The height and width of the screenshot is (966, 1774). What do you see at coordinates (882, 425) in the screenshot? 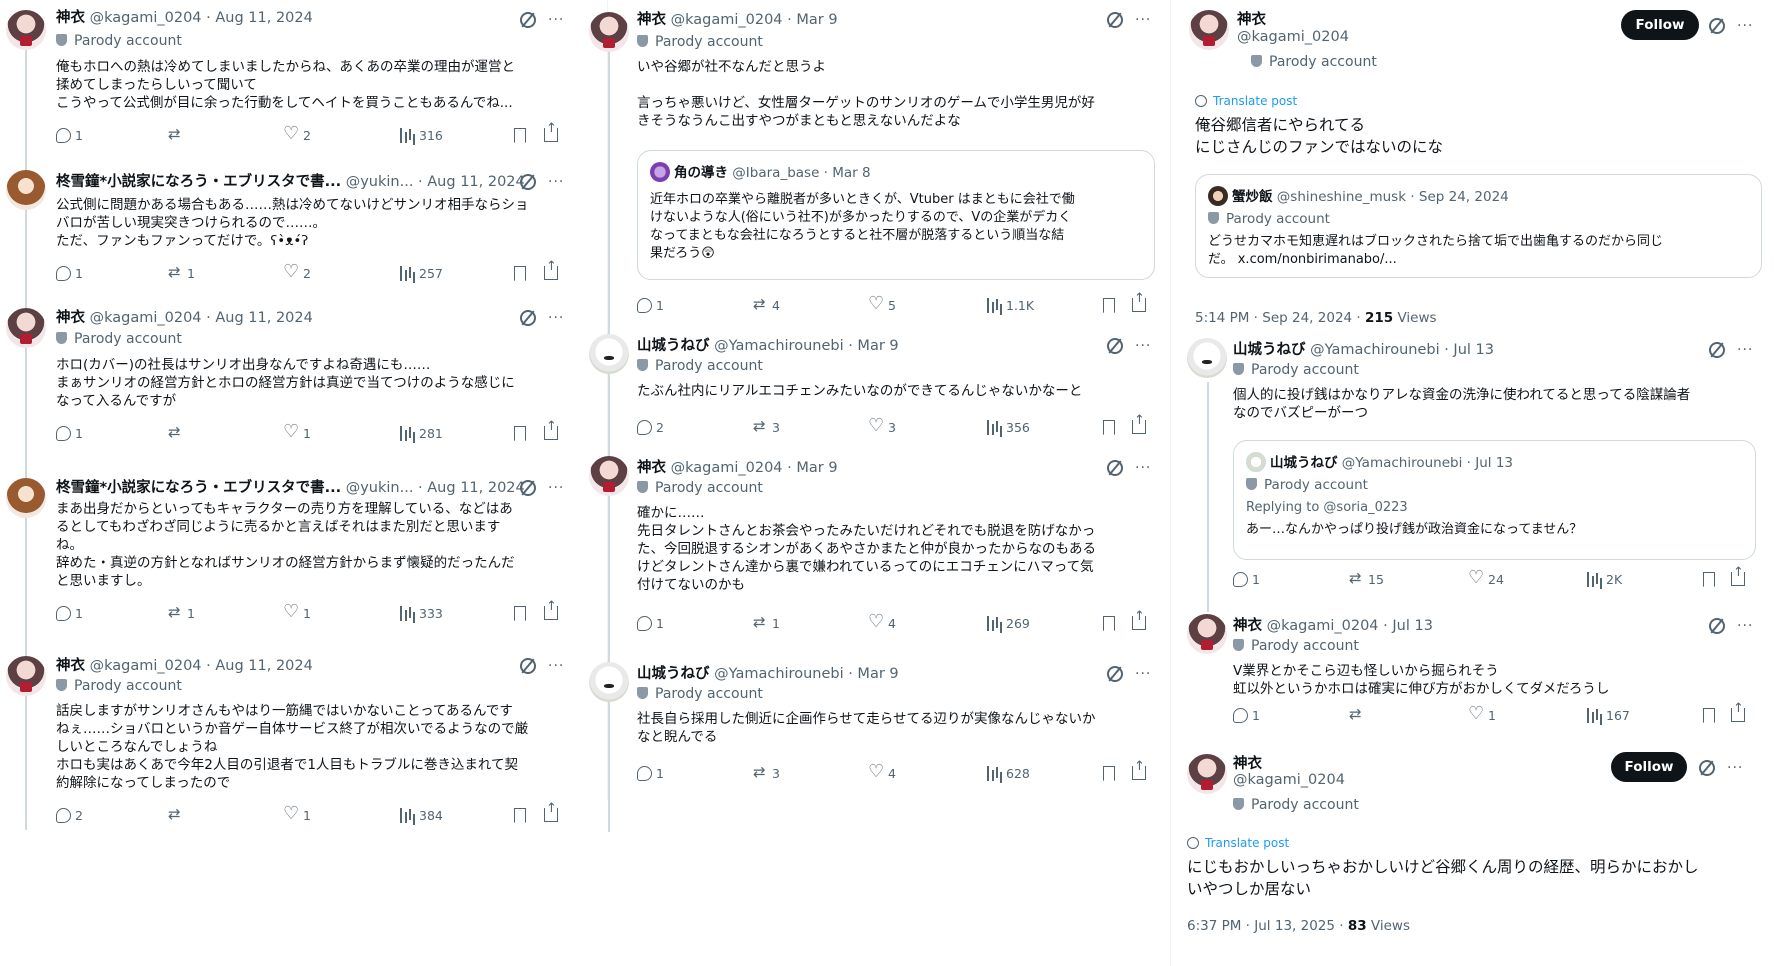
I see `like-button: 3` at bounding box center [882, 425].